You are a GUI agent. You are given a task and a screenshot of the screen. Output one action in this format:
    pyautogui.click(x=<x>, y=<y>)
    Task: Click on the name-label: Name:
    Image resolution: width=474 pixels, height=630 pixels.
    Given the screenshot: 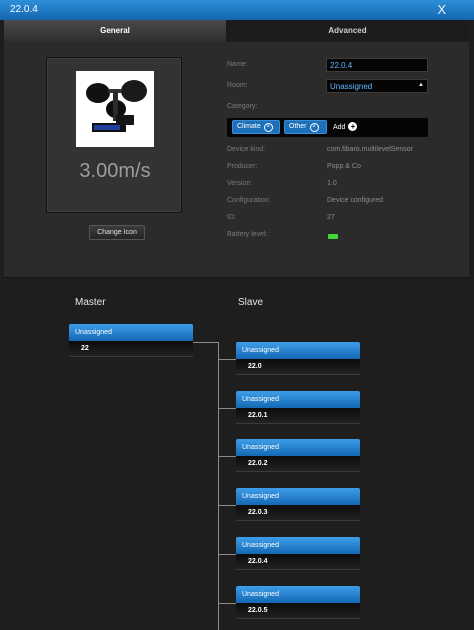 What is the action you would take?
    pyautogui.click(x=237, y=64)
    